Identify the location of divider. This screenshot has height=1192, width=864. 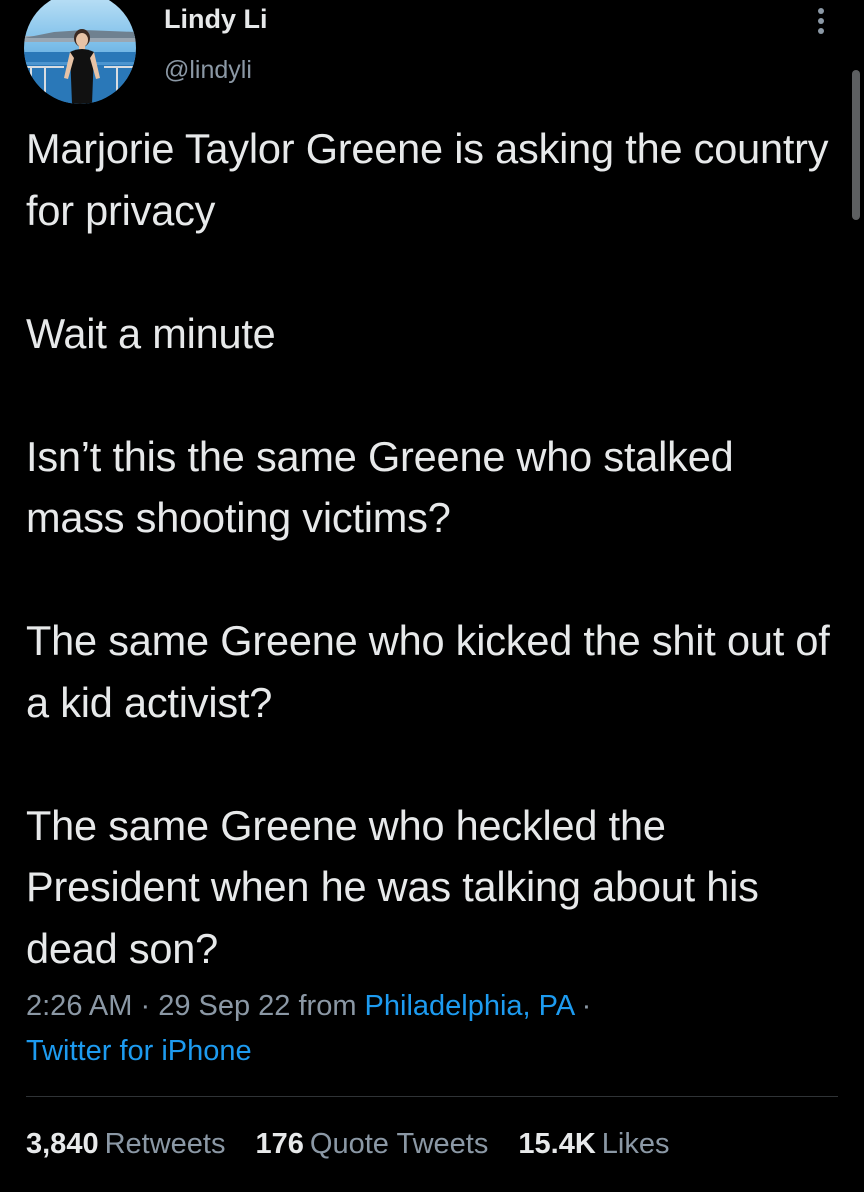
(432, 1096).